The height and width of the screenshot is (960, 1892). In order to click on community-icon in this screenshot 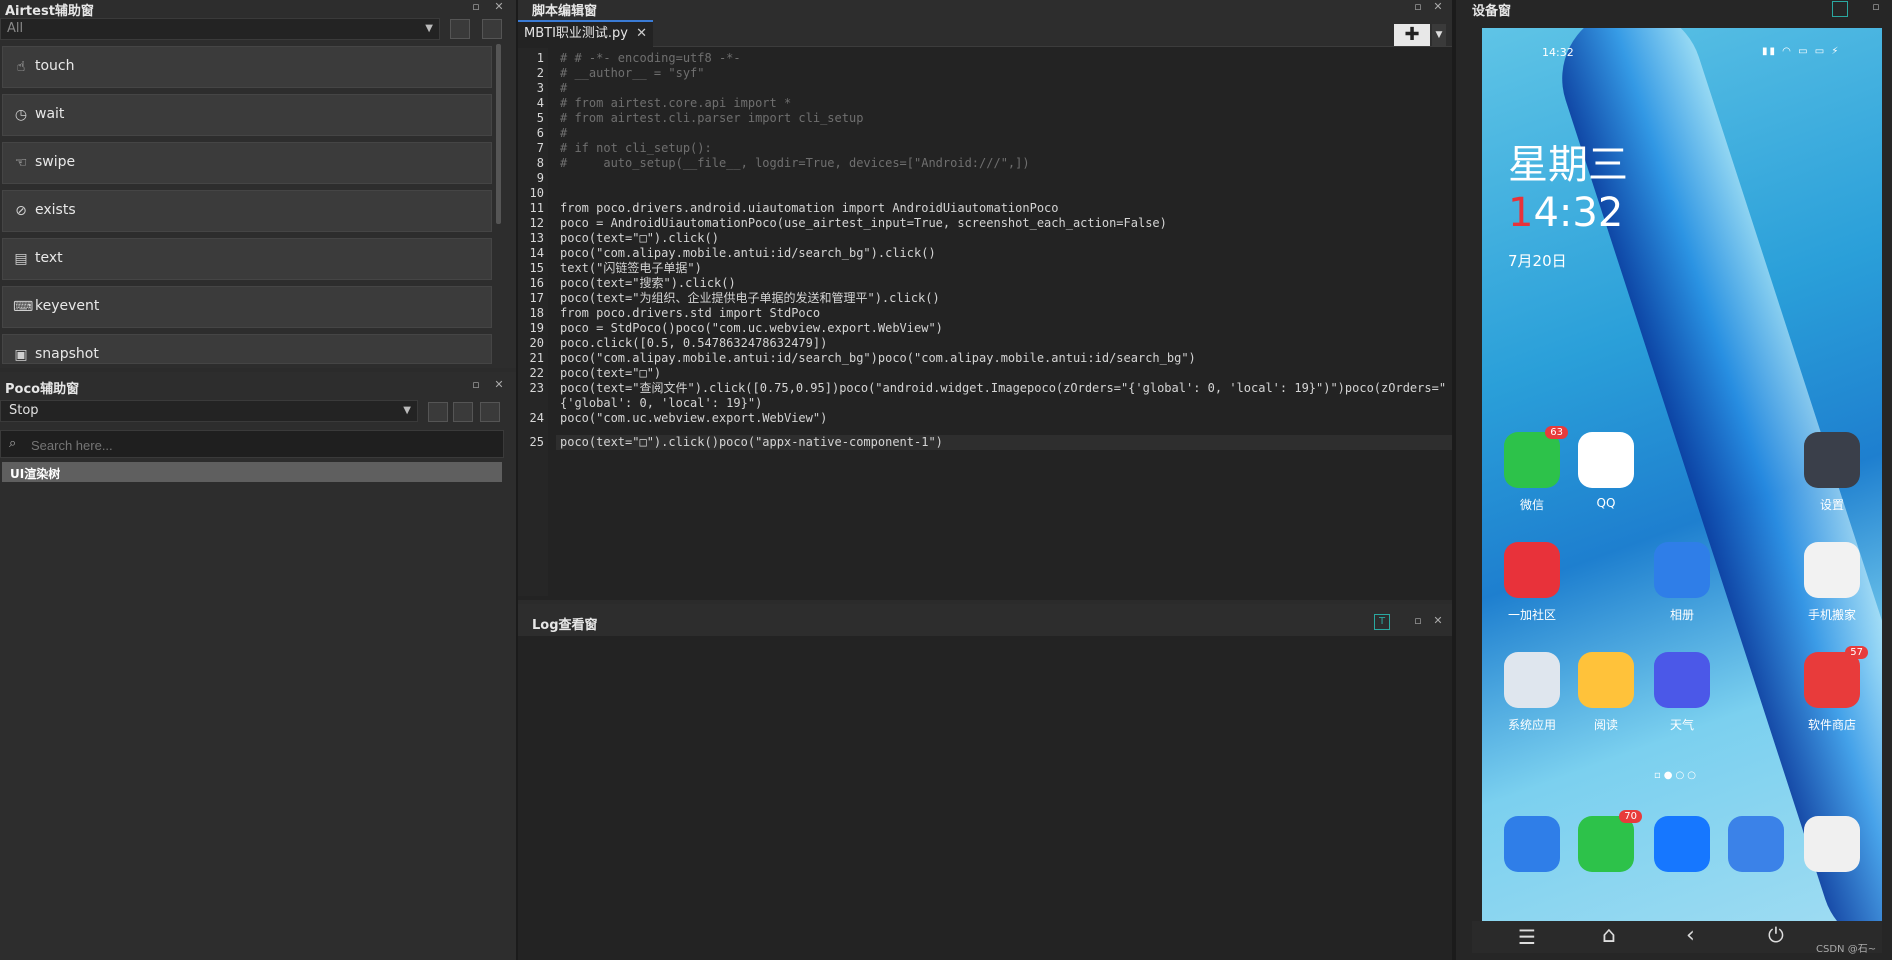, I will do `click(1532, 570)`.